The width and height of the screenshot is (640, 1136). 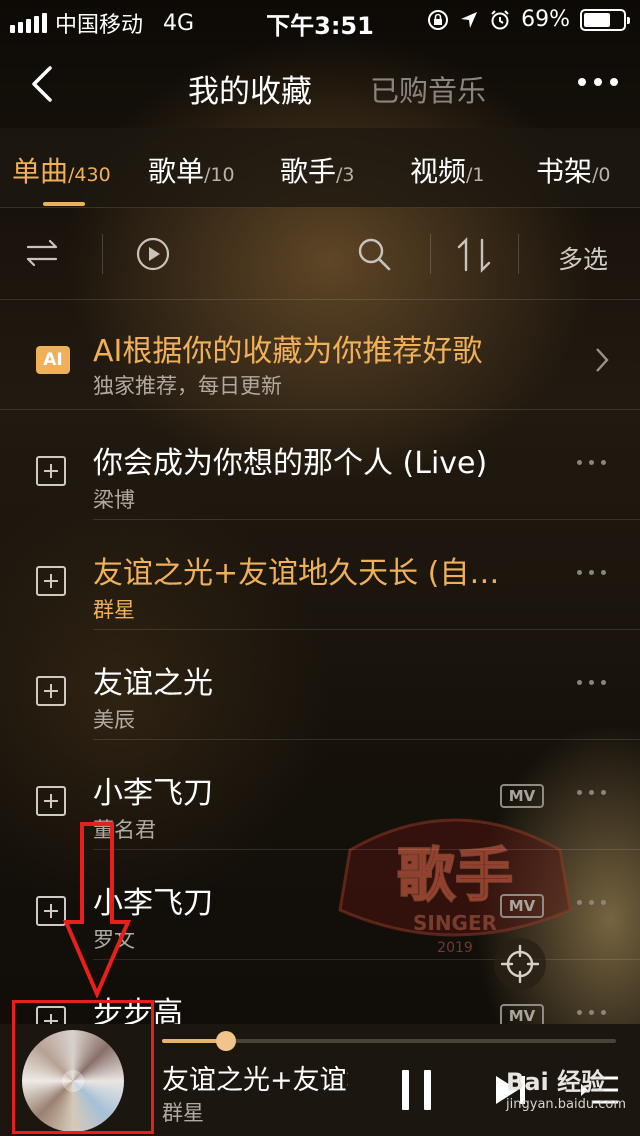 What do you see at coordinates (601, 175) in the screenshot?
I see `tab-count: /0` at bounding box center [601, 175].